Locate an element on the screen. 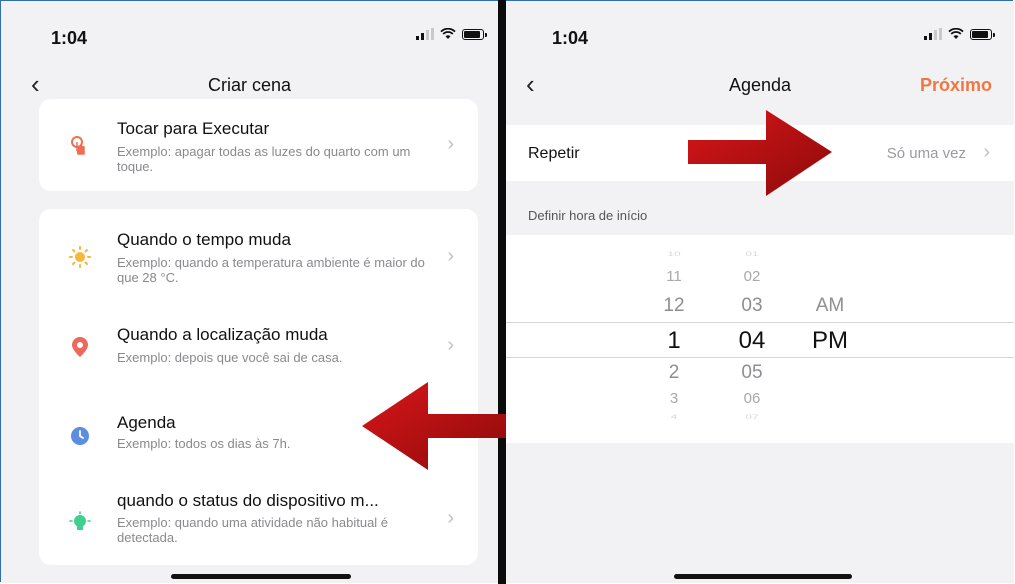  minute-option: 02 is located at coordinates (752, 276).